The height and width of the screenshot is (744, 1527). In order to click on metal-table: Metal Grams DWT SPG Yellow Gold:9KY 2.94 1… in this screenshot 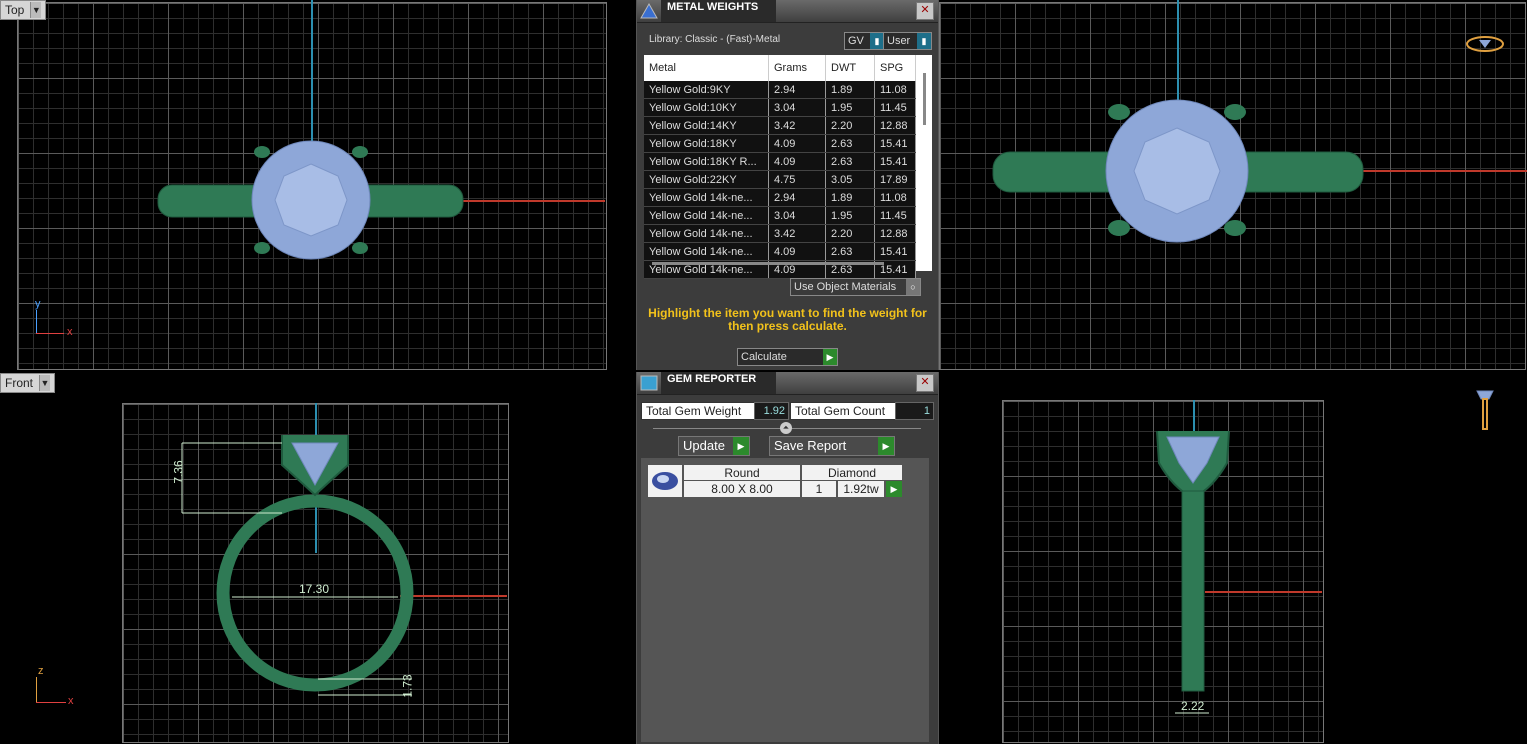, I will do `click(788, 167)`.